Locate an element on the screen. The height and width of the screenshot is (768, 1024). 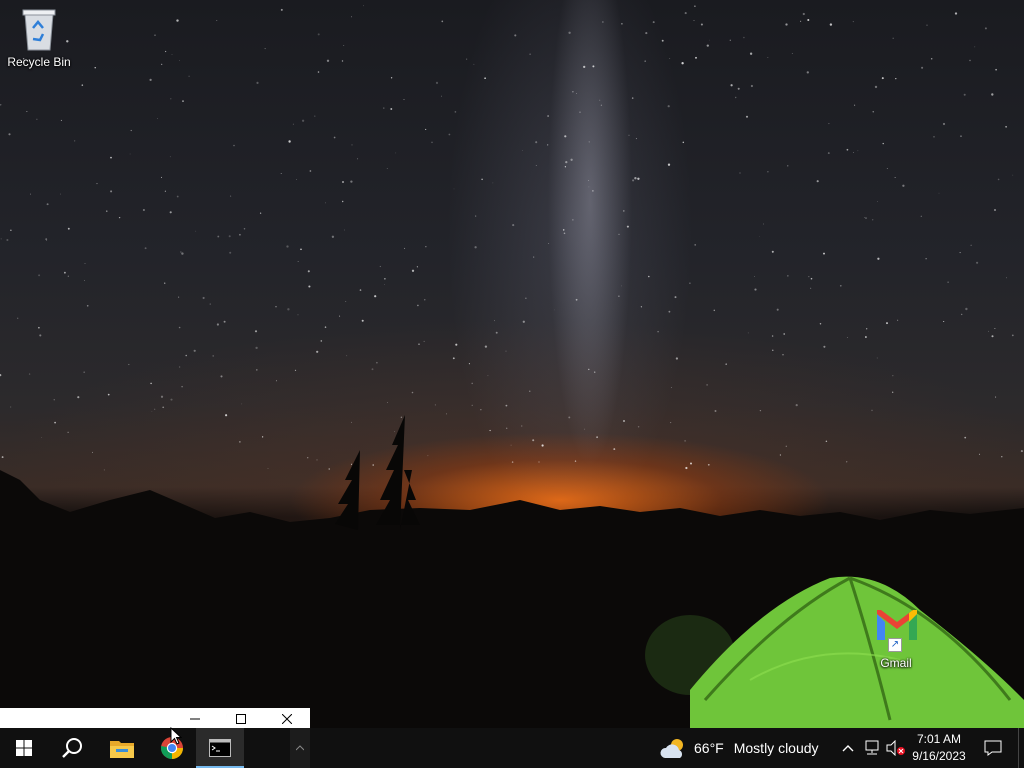
action-center-icon is located at coordinates (993, 748).